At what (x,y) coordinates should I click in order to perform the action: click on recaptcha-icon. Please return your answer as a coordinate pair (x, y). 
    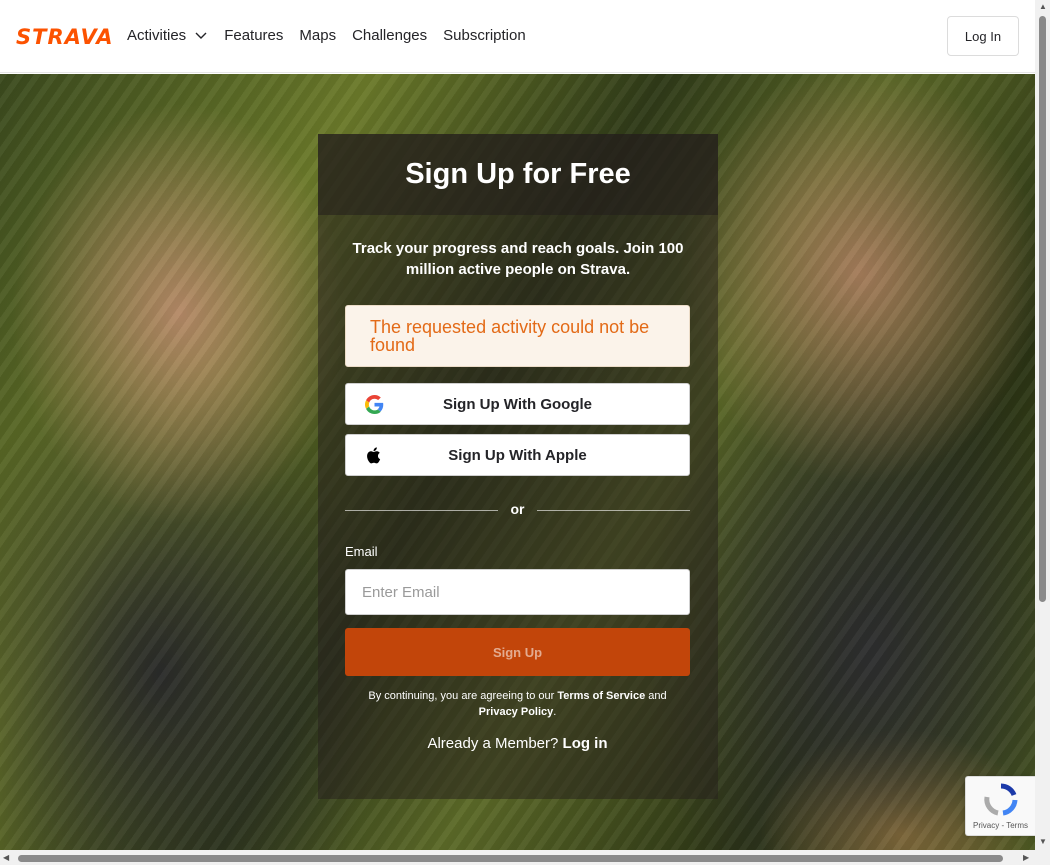
    Looking at the image, I should click on (1000, 799).